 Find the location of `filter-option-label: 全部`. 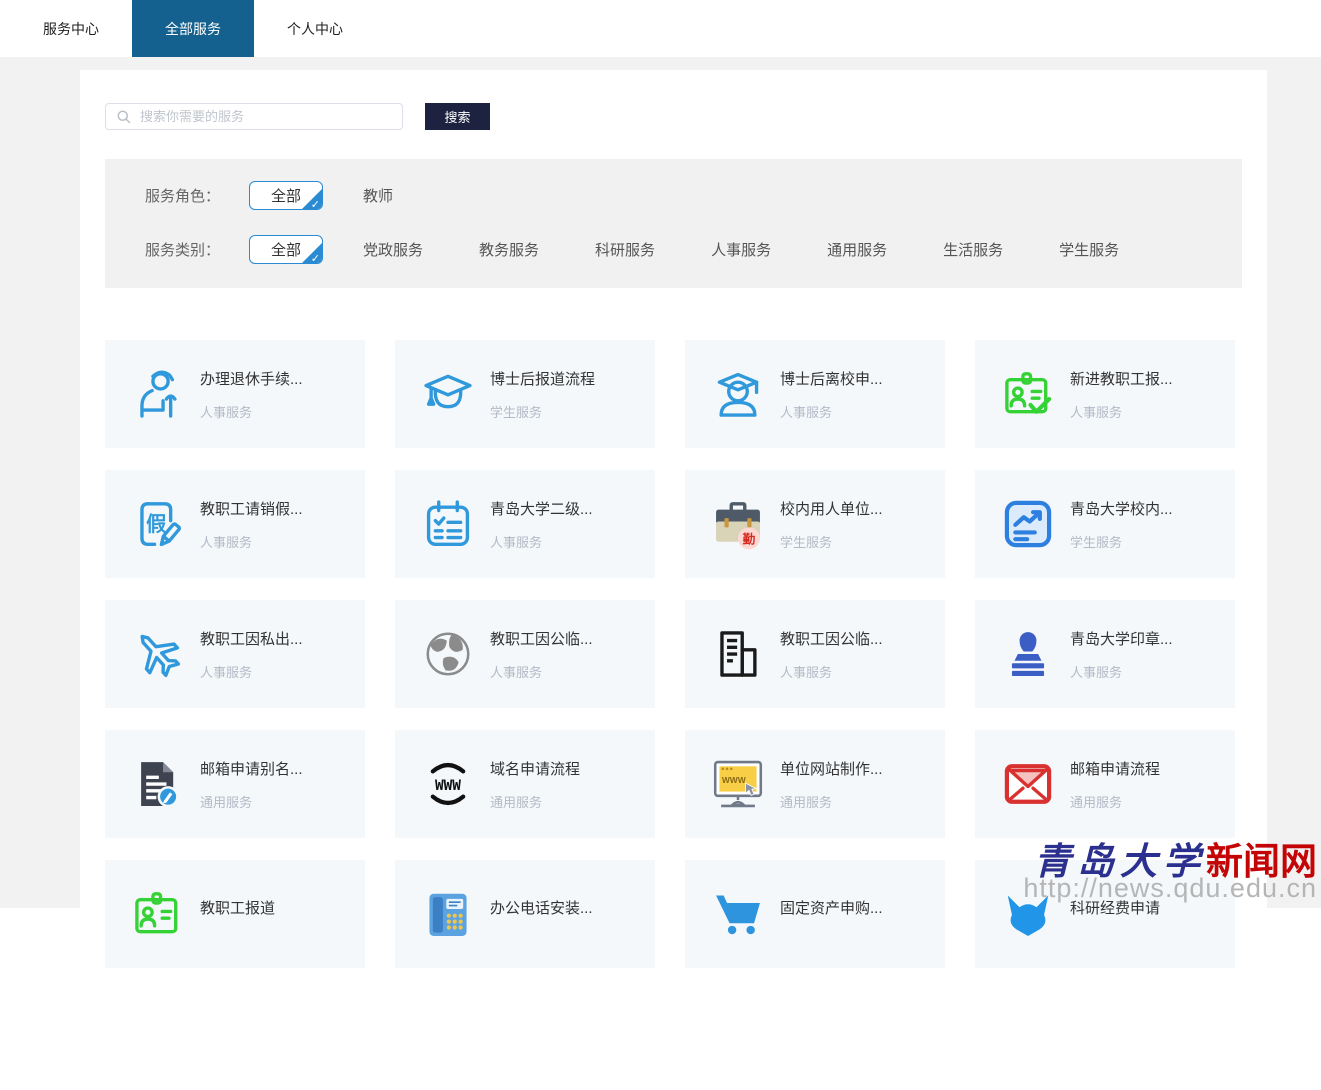

filter-option-label: 全部 is located at coordinates (286, 196).